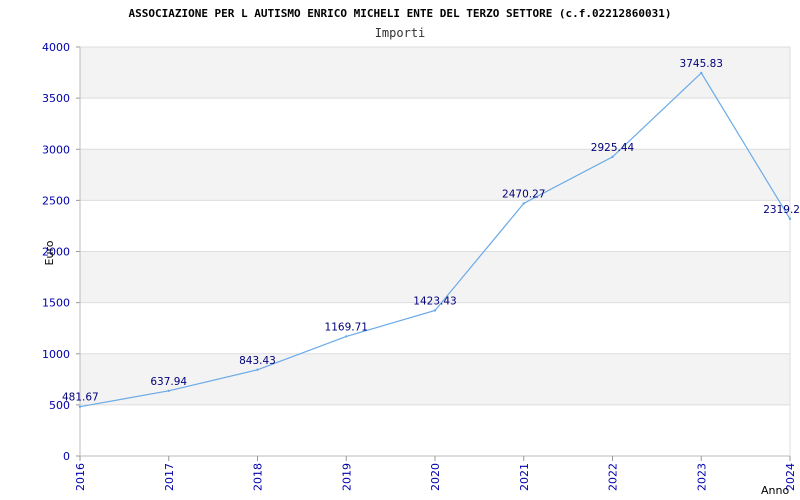 Image resolution: width=800 pixels, height=500 pixels. Describe the element at coordinates (346, 327) in the screenshot. I see `data-label: 1169.71` at that location.